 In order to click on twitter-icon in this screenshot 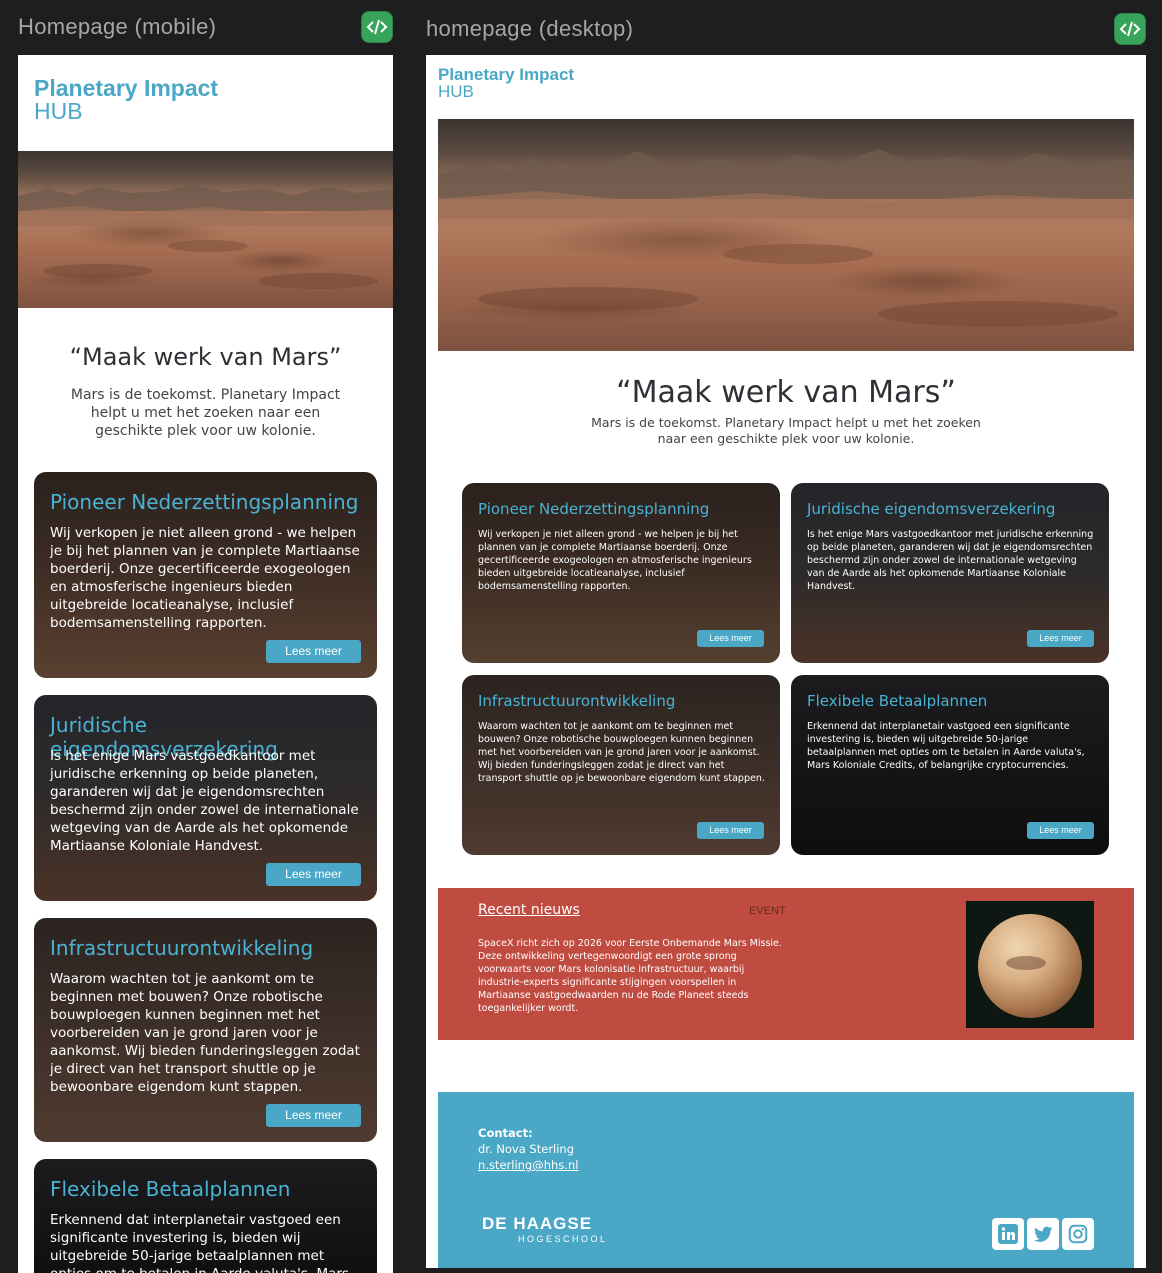, I will do `click(1043, 1234)`.